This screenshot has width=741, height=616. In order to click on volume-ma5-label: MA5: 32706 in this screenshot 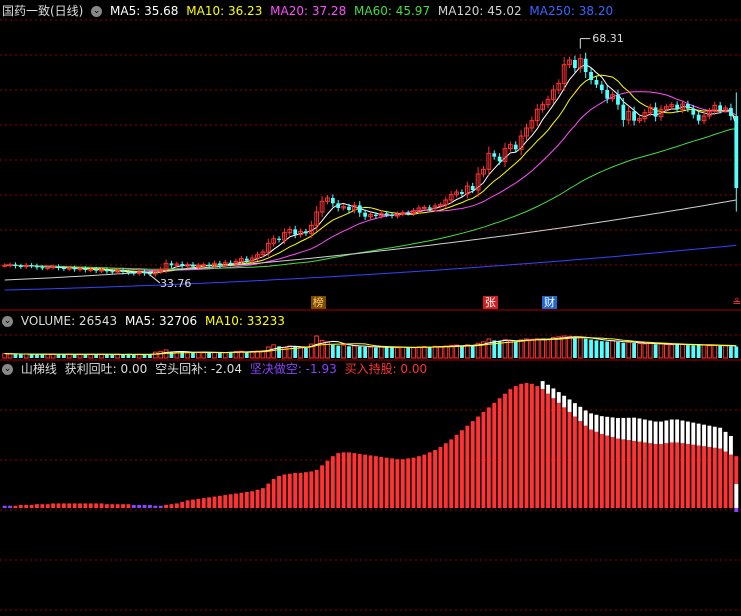, I will do `click(161, 321)`.